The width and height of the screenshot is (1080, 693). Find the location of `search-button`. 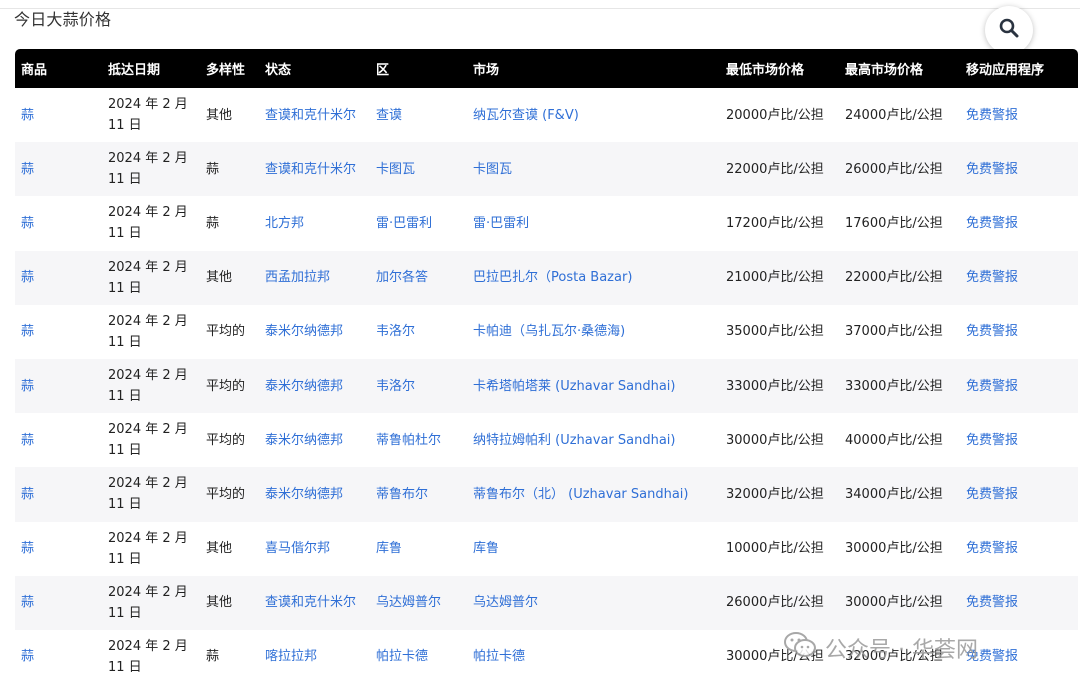

search-button is located at coordinates (1009, 30).